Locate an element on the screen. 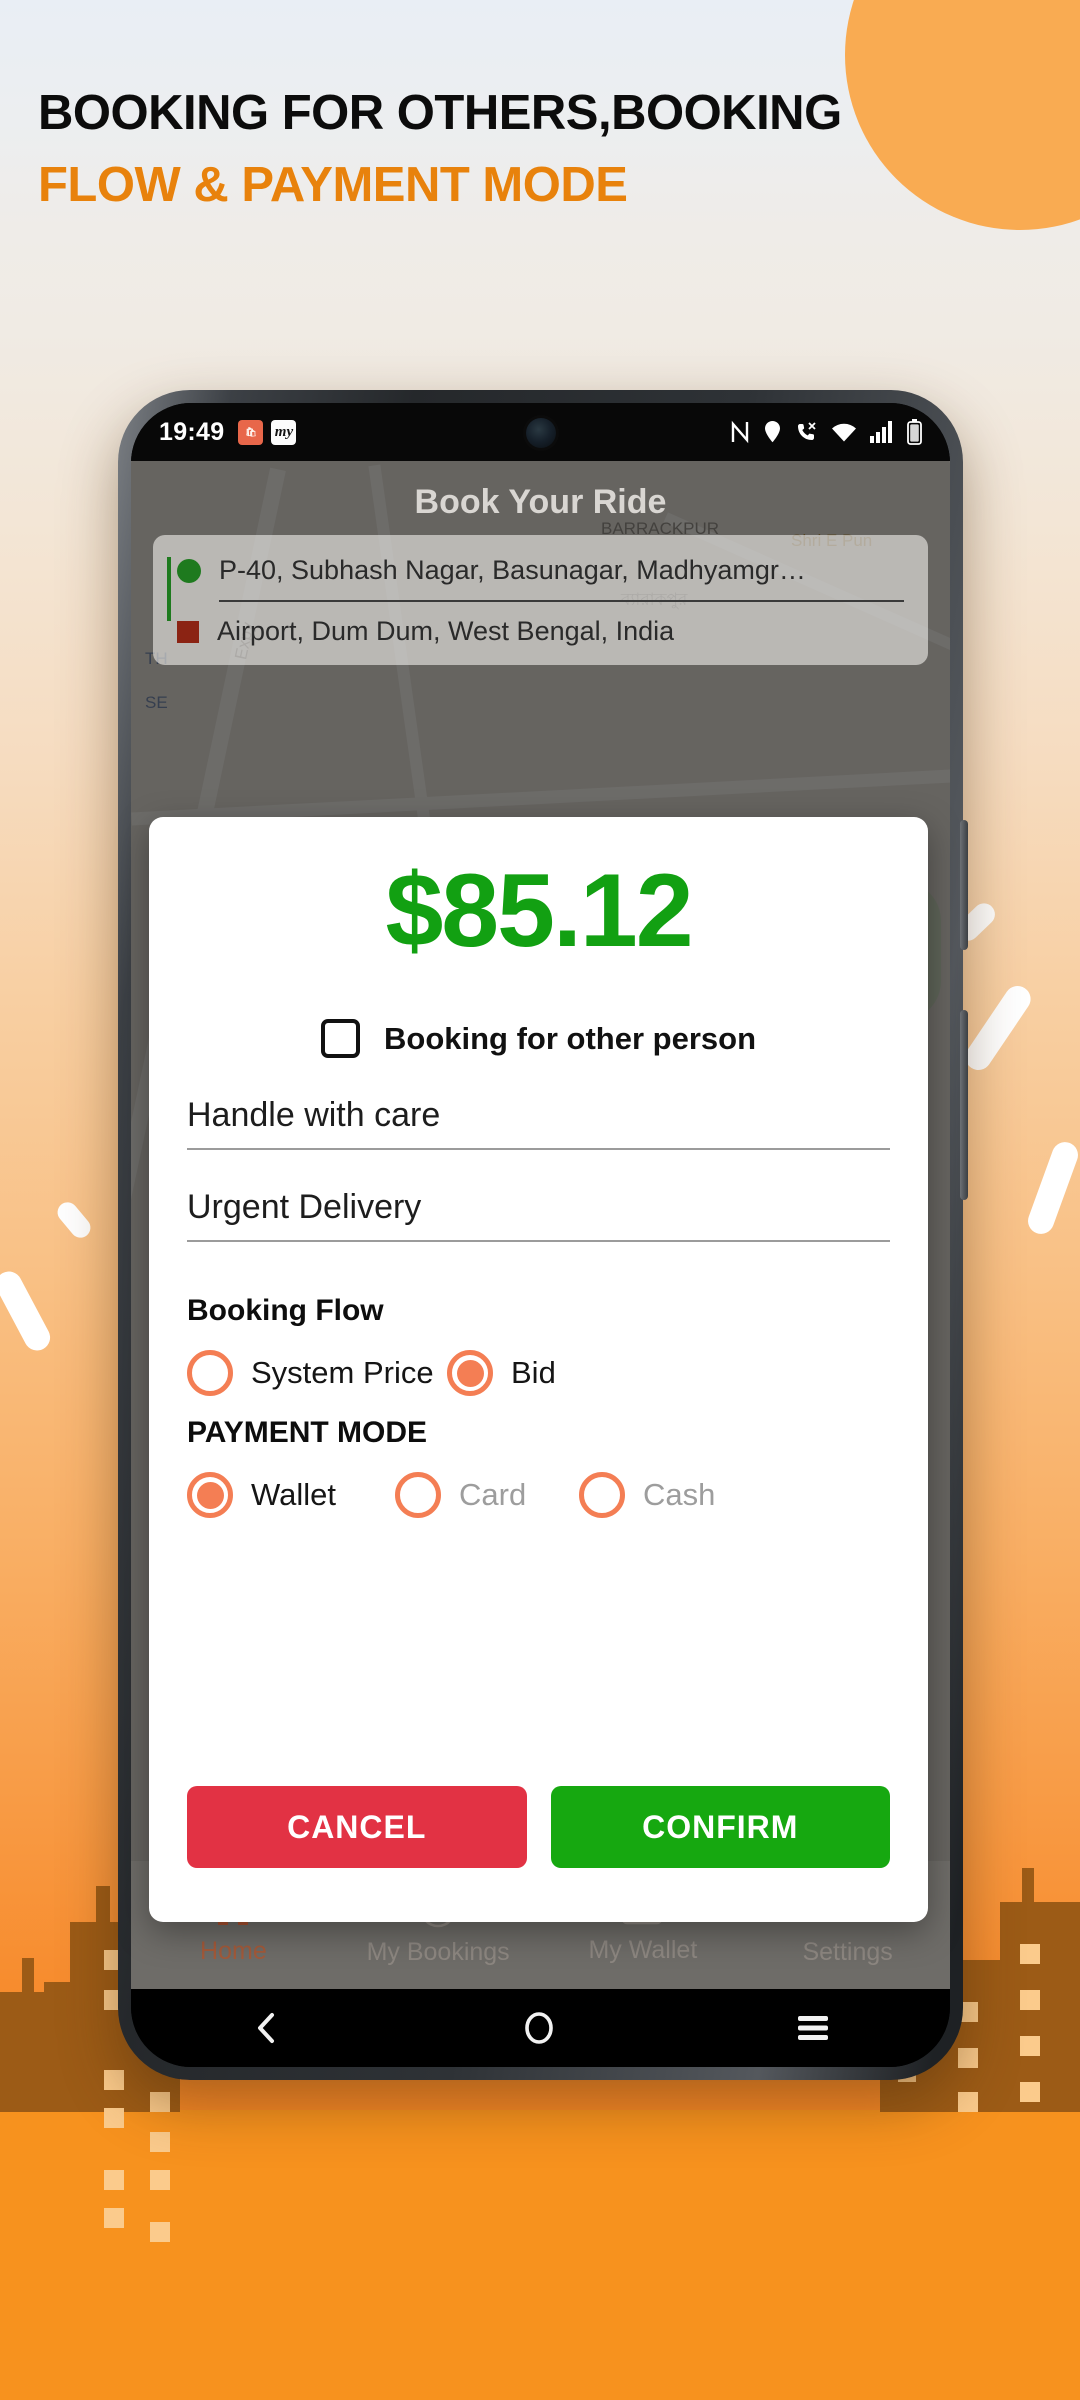 The image size is (1080, 2400). call-missed-icon is located at coordinates (807, 430).